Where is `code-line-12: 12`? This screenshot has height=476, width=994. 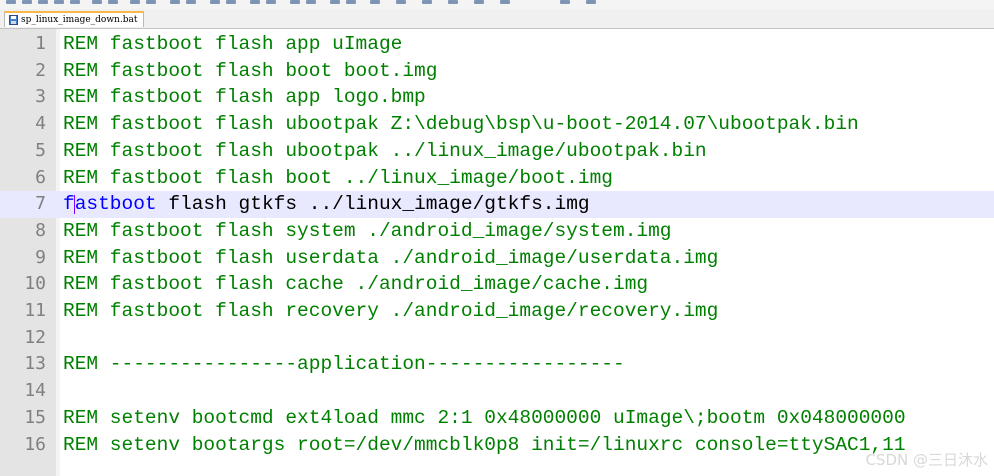
code-line-12: 12 is located at coordinates (497, 338).